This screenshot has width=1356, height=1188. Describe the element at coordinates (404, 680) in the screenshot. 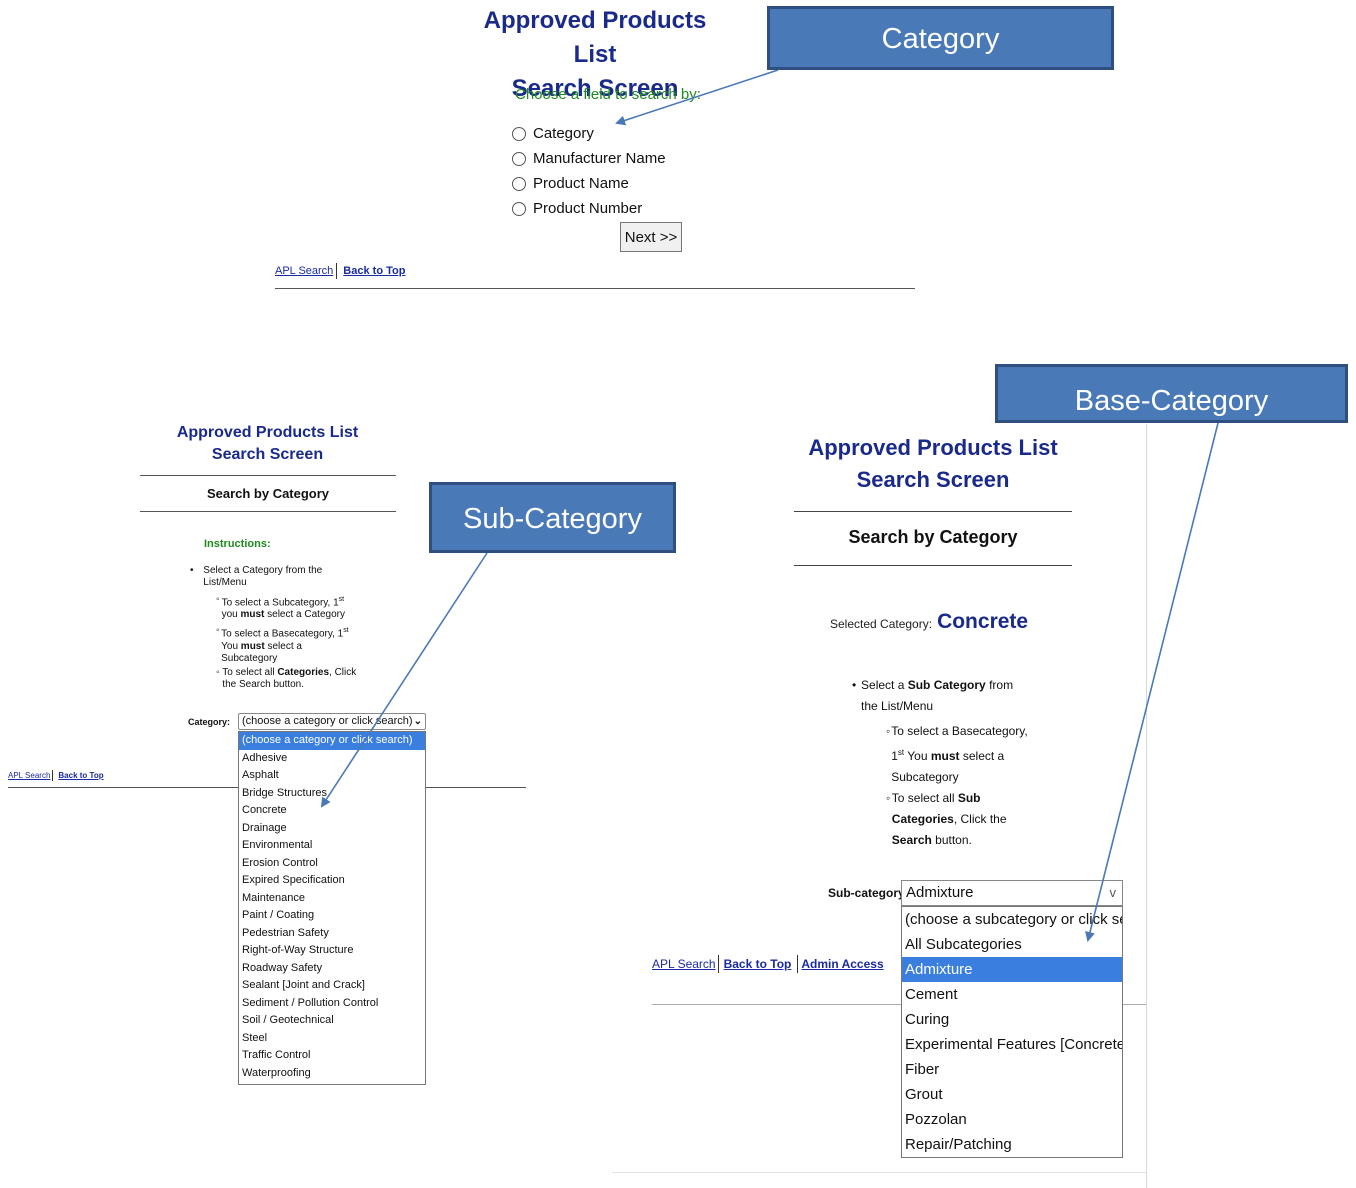

I see `sub-category-arrow` at that location.